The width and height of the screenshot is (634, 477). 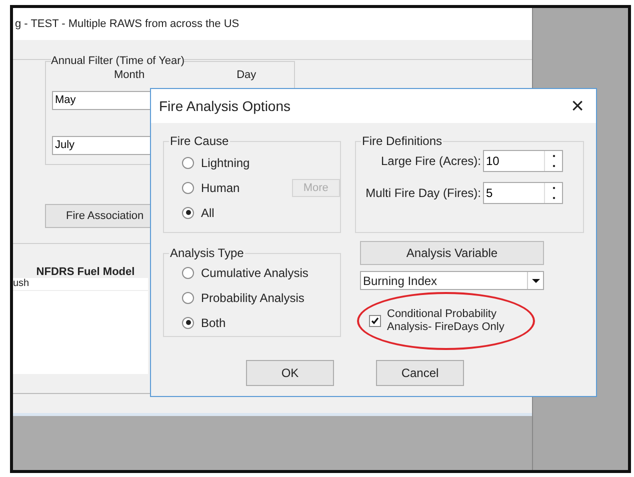 What do you see at coordinates (446, 321) in the screenshot?
I see `checkbox-label: Conditional Probability Analysis- FireDays Only` at bounding box center [446, 321].